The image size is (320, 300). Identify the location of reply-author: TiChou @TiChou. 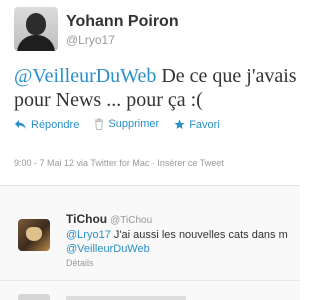
(109, 219).